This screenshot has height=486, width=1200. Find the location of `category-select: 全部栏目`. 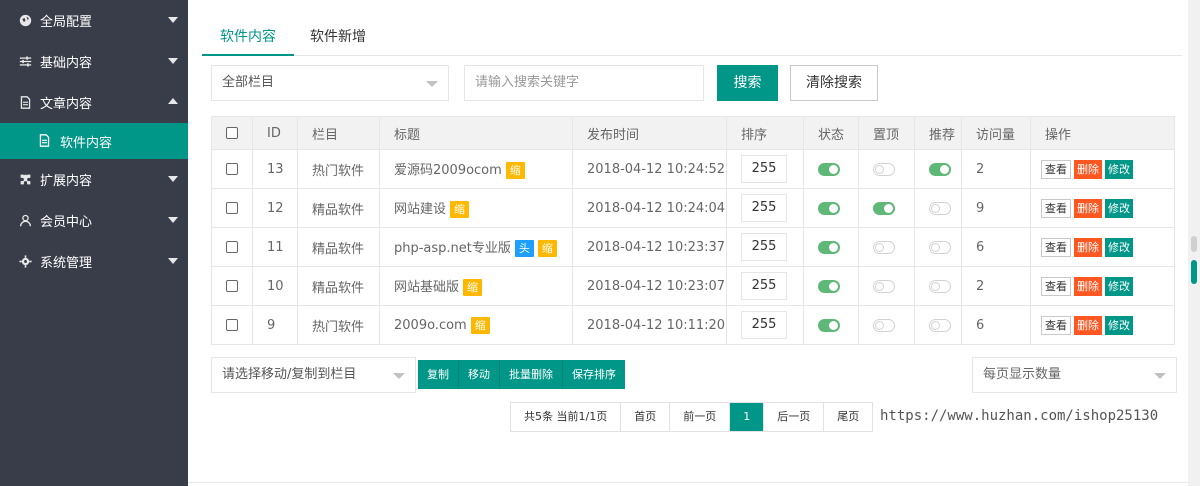

category-select: 全部栏目 is located at coordinates (330, 83).